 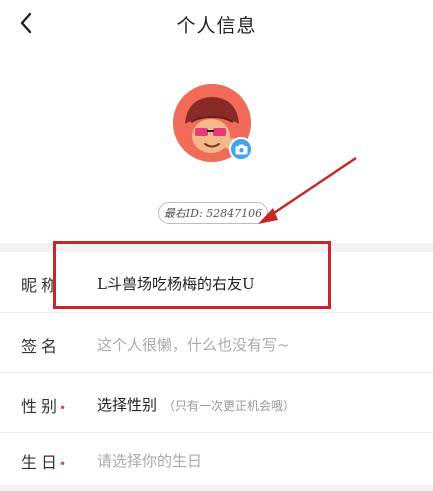 I want to click on gender-value: 选择性别 （只有一次更正机会哦）, so click(x=196, y=405).